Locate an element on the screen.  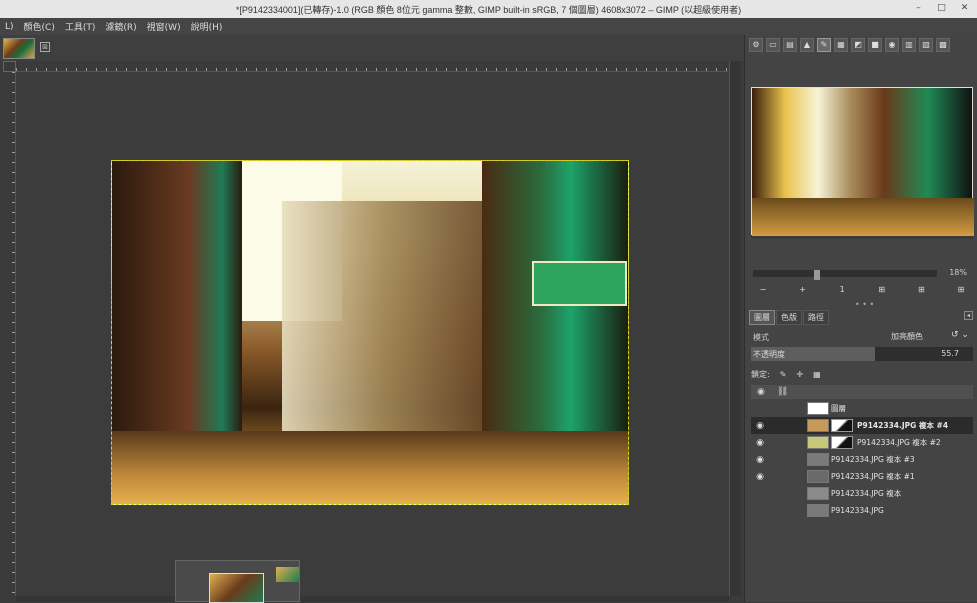
shrink-wrap-button: ⊞ is located at coordinates (961, 289).